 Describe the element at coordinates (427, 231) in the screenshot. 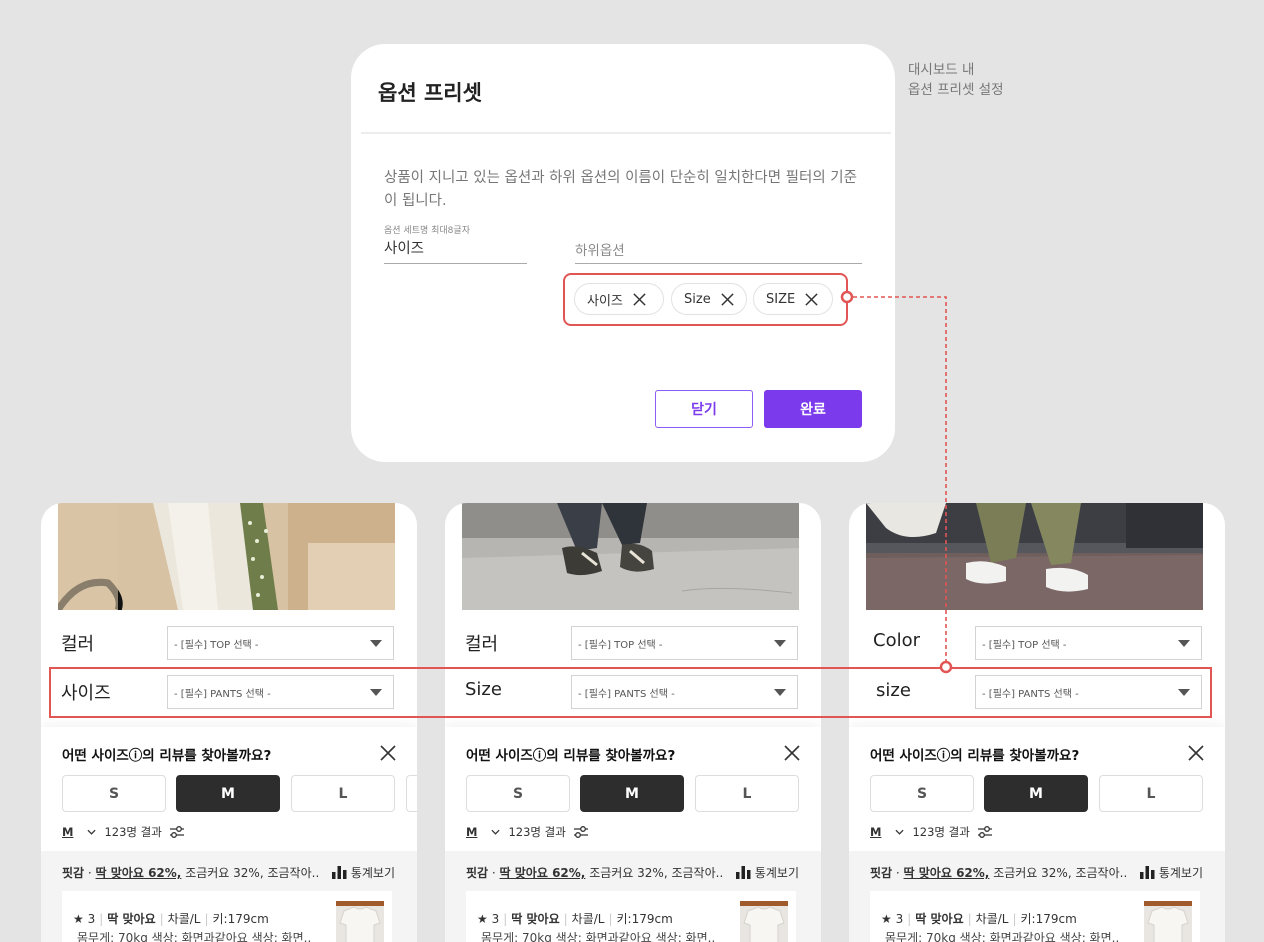

I see `set-name-label: 옵션 세트명 최대8글자` at that location.